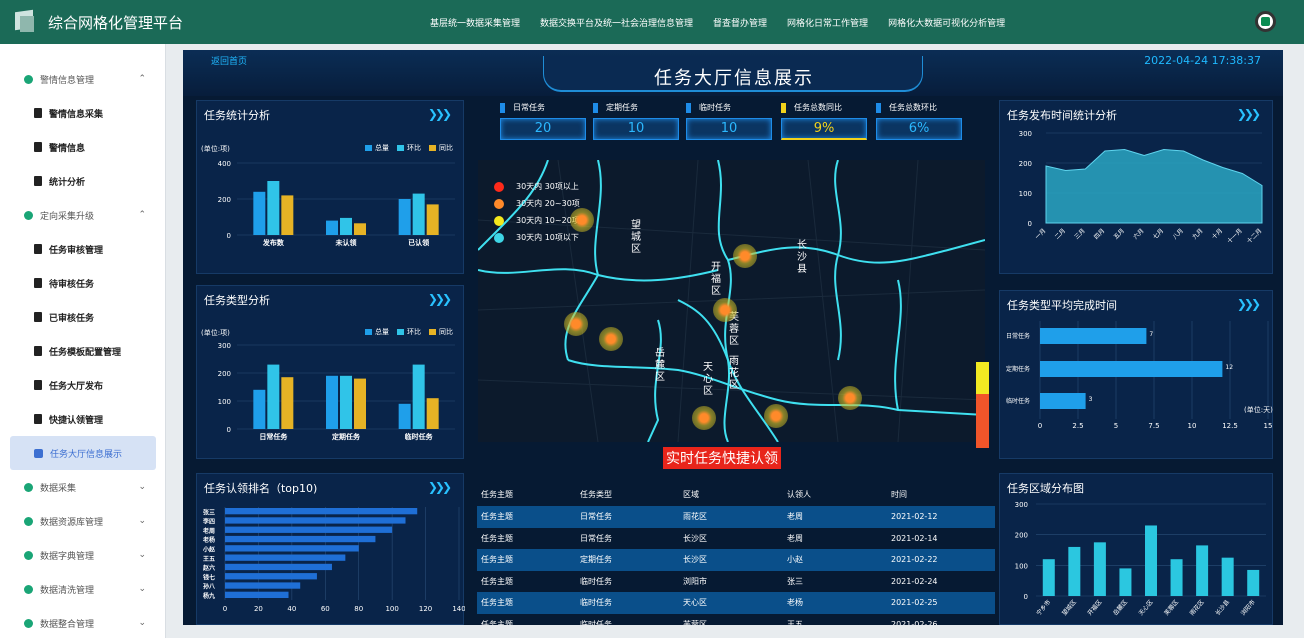 The width and height of the screenshot is (1304, 638). What do you see at coordinates (209, 577) in the screenshot?
I see `category-label: 钱七` at bounding box center [209, 577].